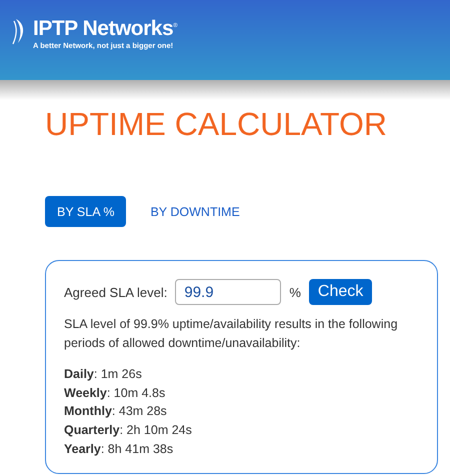  What do you see at coordinates (115, 393) in the screenshot?
I see `result-line: Weekly: 10m 4.8s` at bounding box center [115, 393].